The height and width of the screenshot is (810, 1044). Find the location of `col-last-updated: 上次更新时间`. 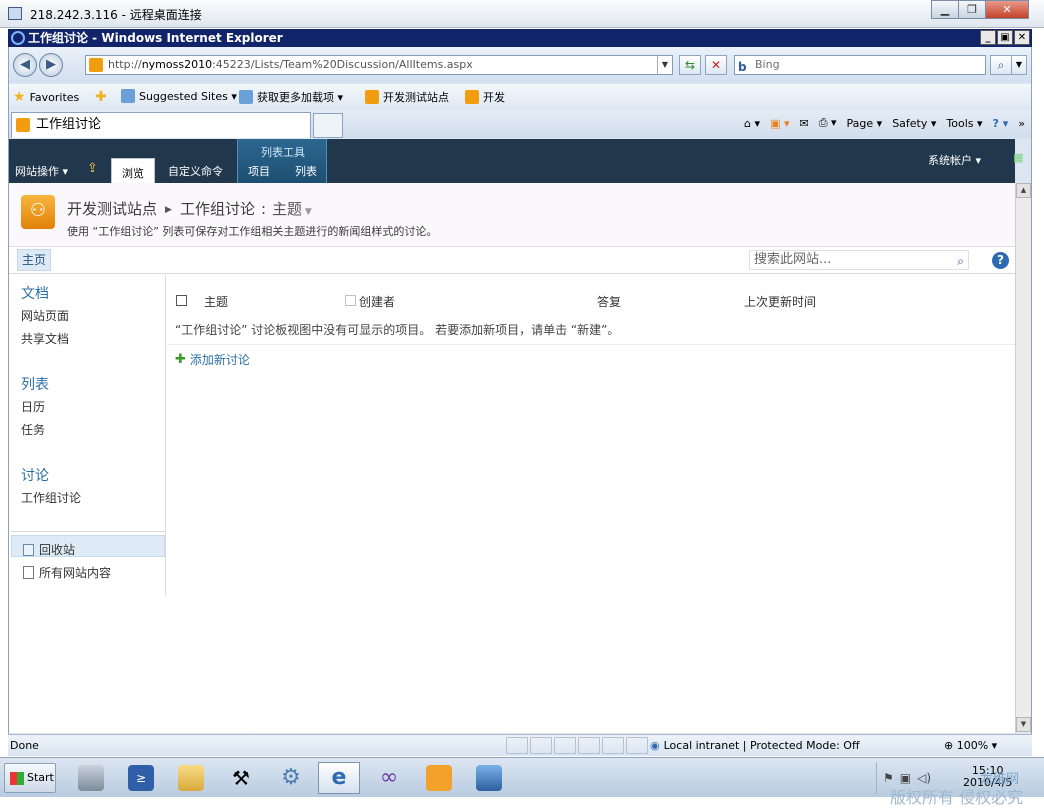

col-last-updated: 上次更新时间 is located at coordinates (780, 301).